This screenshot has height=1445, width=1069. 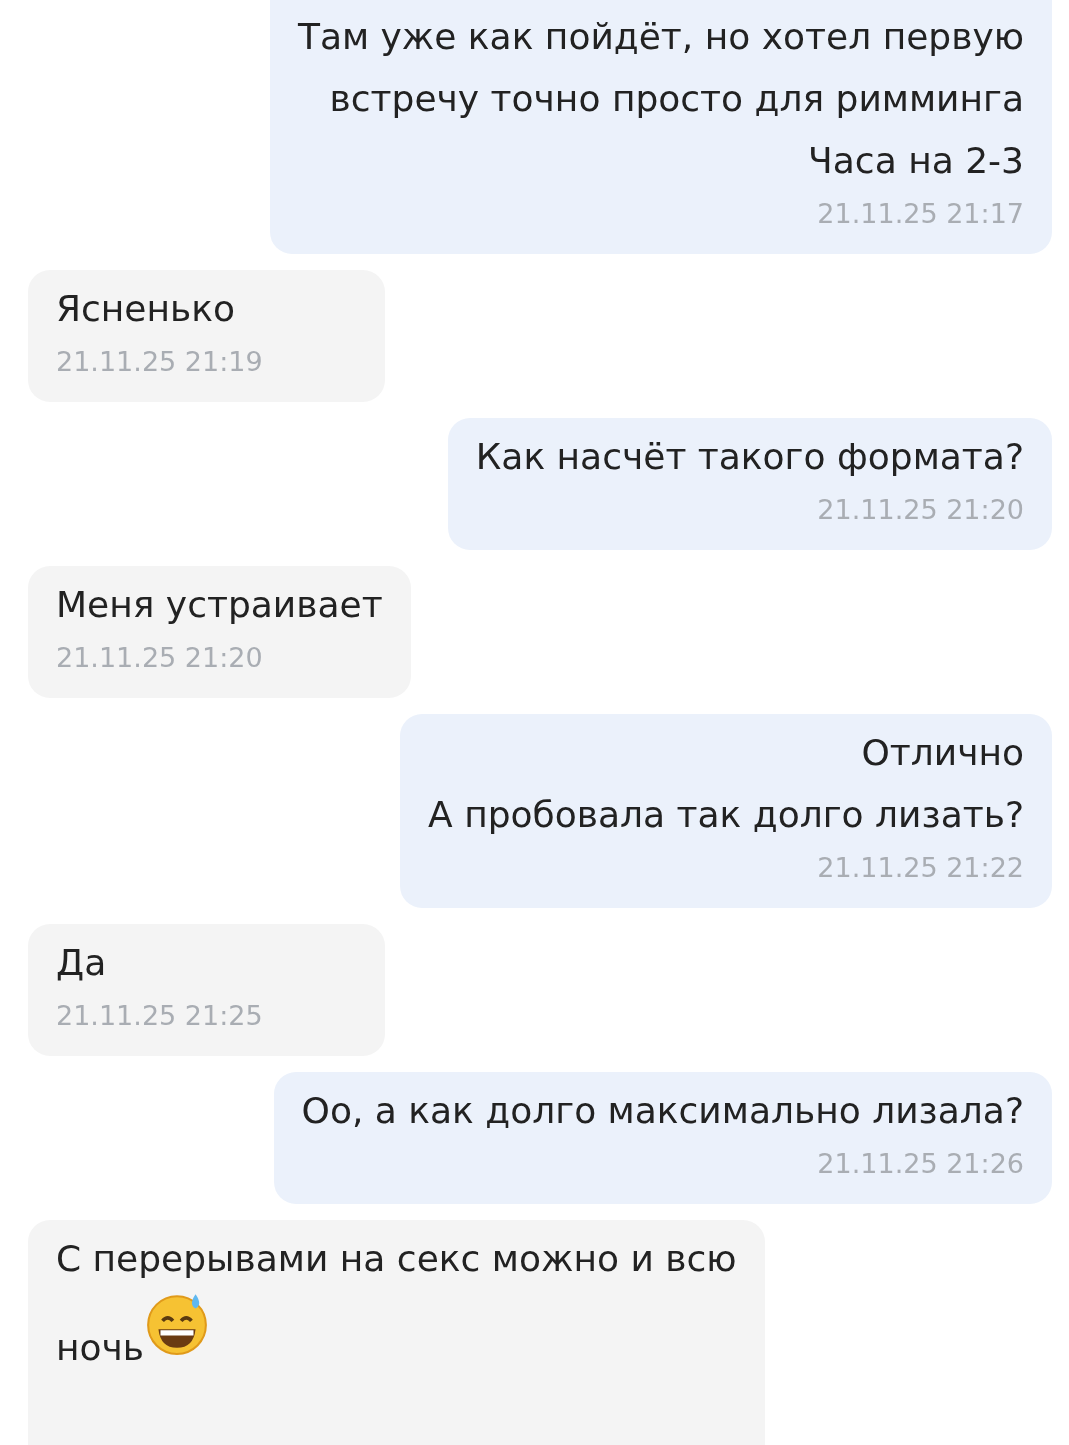 What do you see at coordinates (920, 868) in the screenshot?
I see `message-time: 21.11.25 21:22` at bounding box center [920, 868].